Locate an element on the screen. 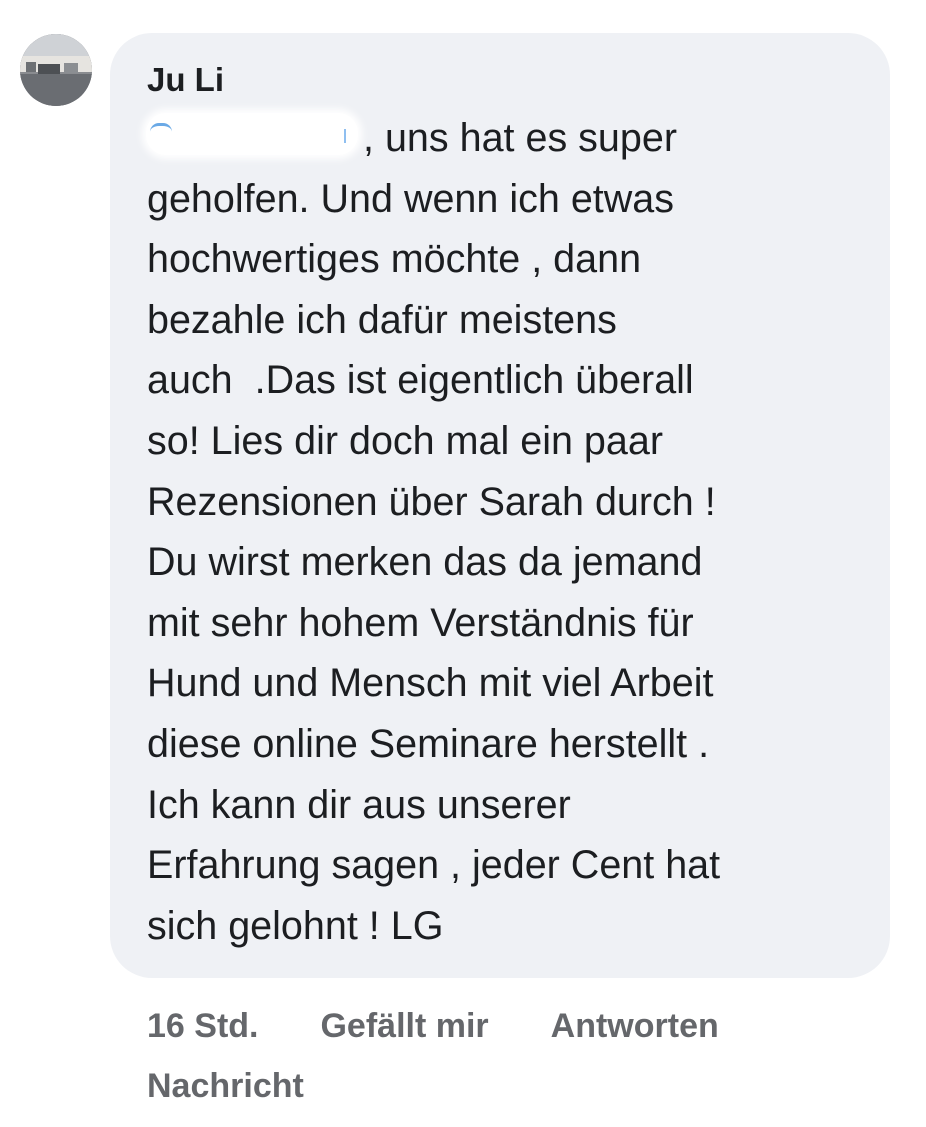  comment-text-line: hochwertiges möchte , dann is located at coordinates (394, 259).